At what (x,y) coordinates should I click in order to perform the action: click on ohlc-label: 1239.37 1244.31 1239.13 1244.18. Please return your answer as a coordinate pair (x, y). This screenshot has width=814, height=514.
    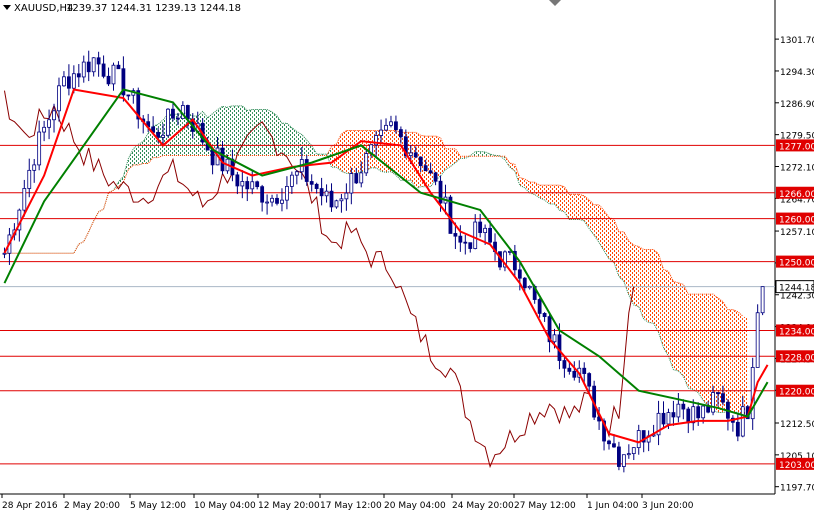
    Looking at the image, I should click on (153, 8).